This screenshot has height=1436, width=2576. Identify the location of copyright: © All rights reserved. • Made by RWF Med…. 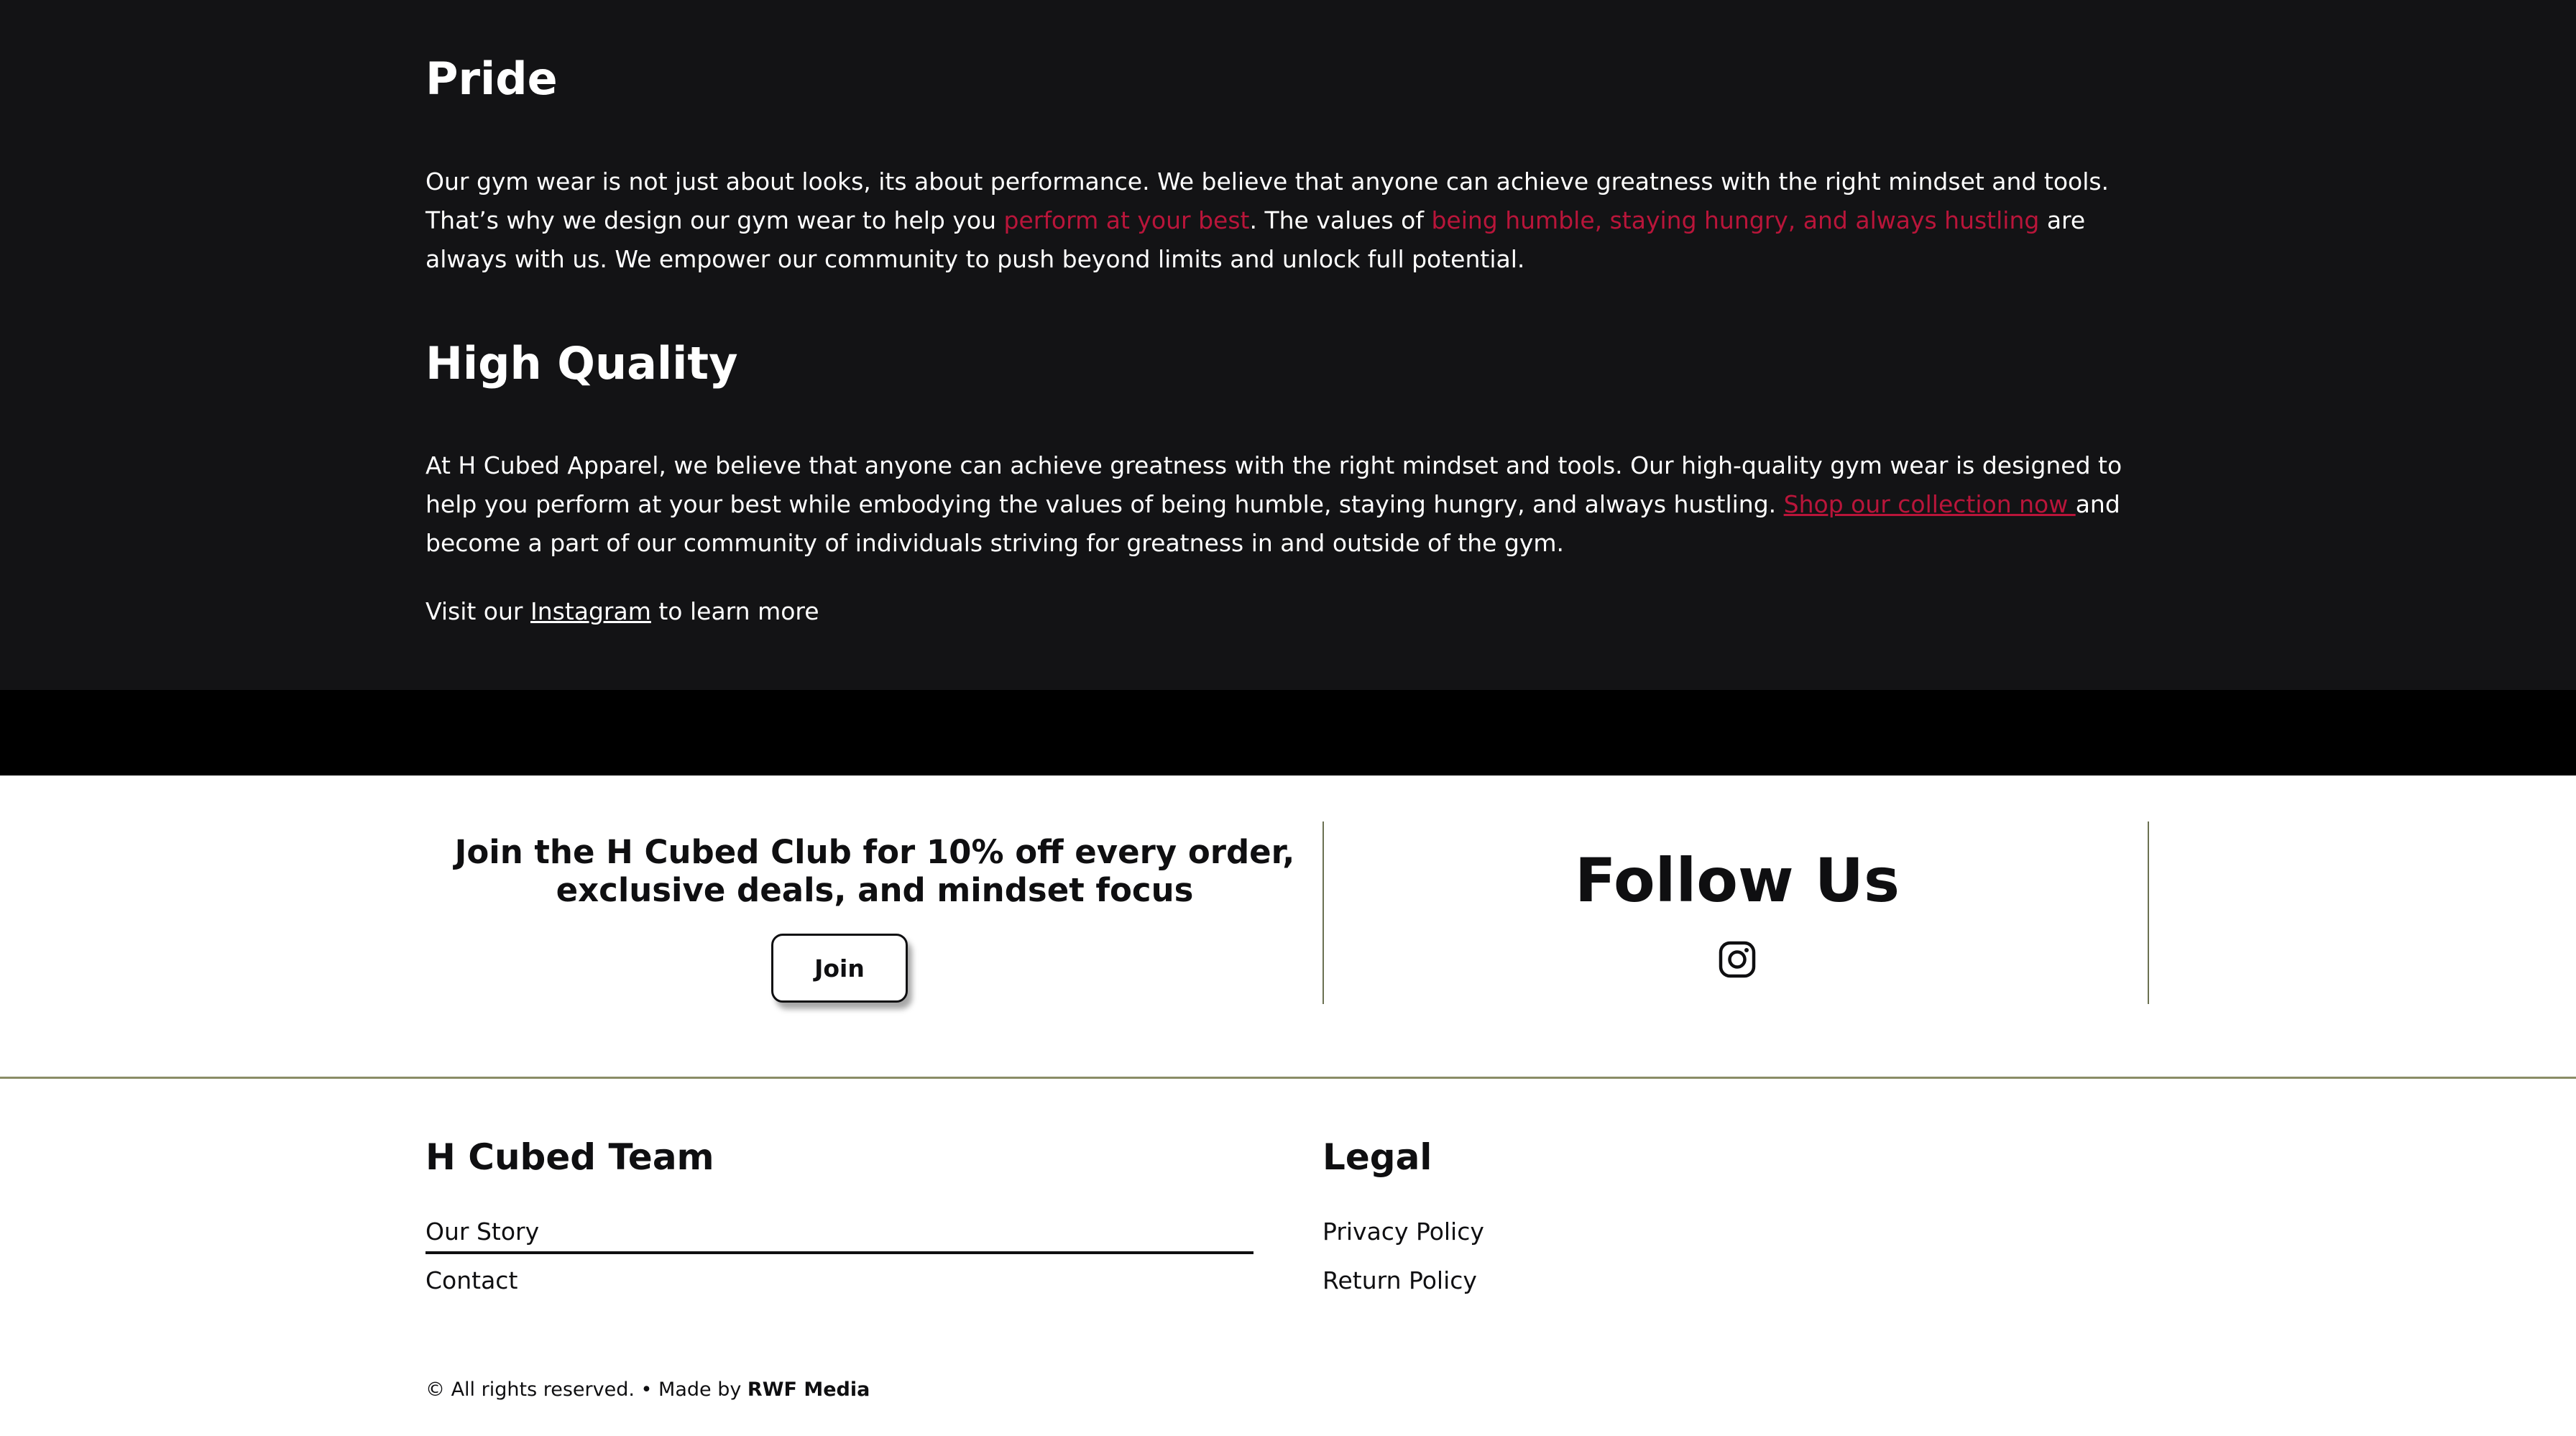
(648, 1390).